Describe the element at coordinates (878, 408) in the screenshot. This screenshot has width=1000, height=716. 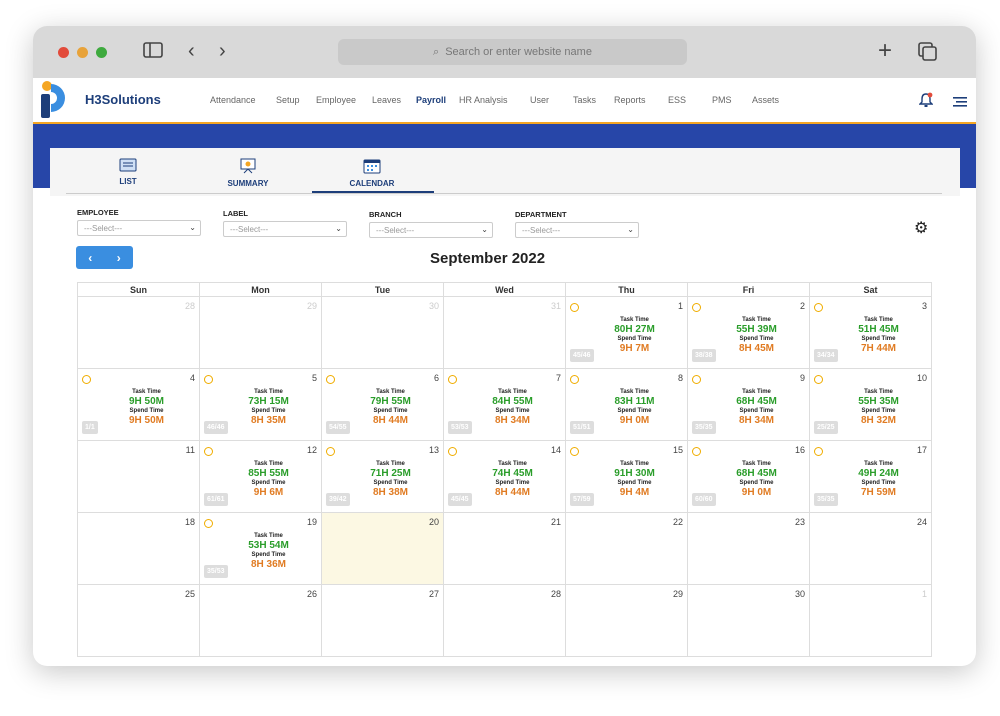
I see `day-time-summary: Task Time 55H 35M Spend Time 8H 32M` at that location.